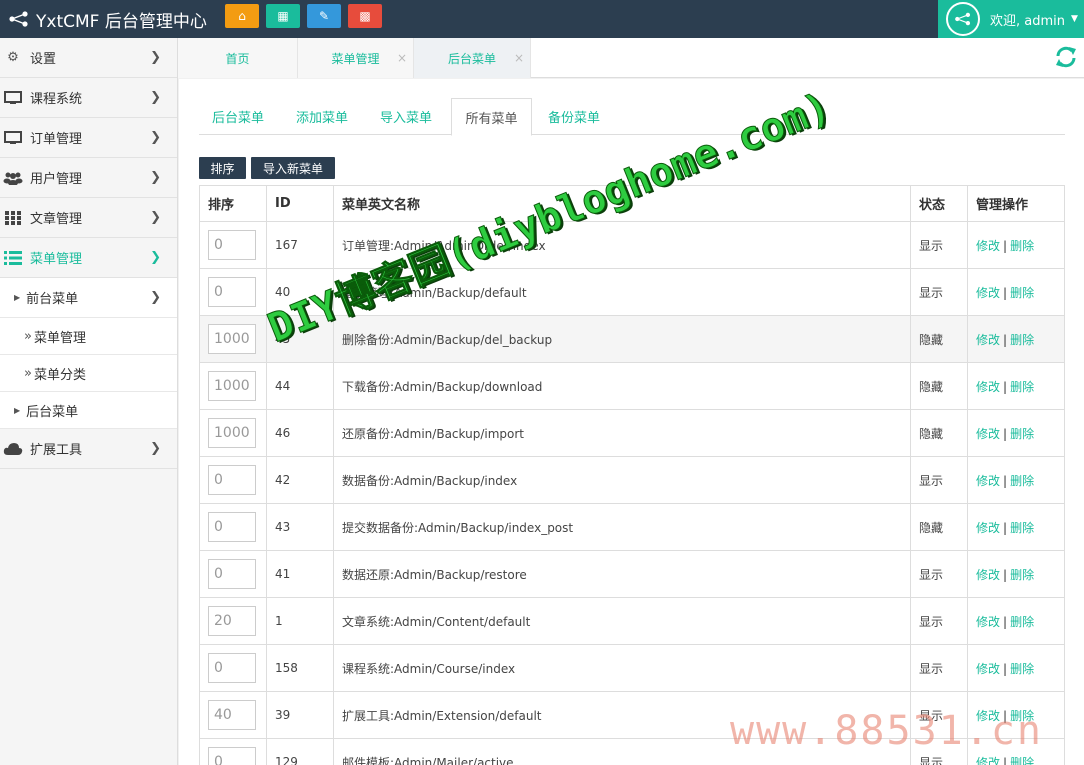  Describe the element at coordinates (300, 203) in the screenshot. I see `column-header-id: ID` at that location.